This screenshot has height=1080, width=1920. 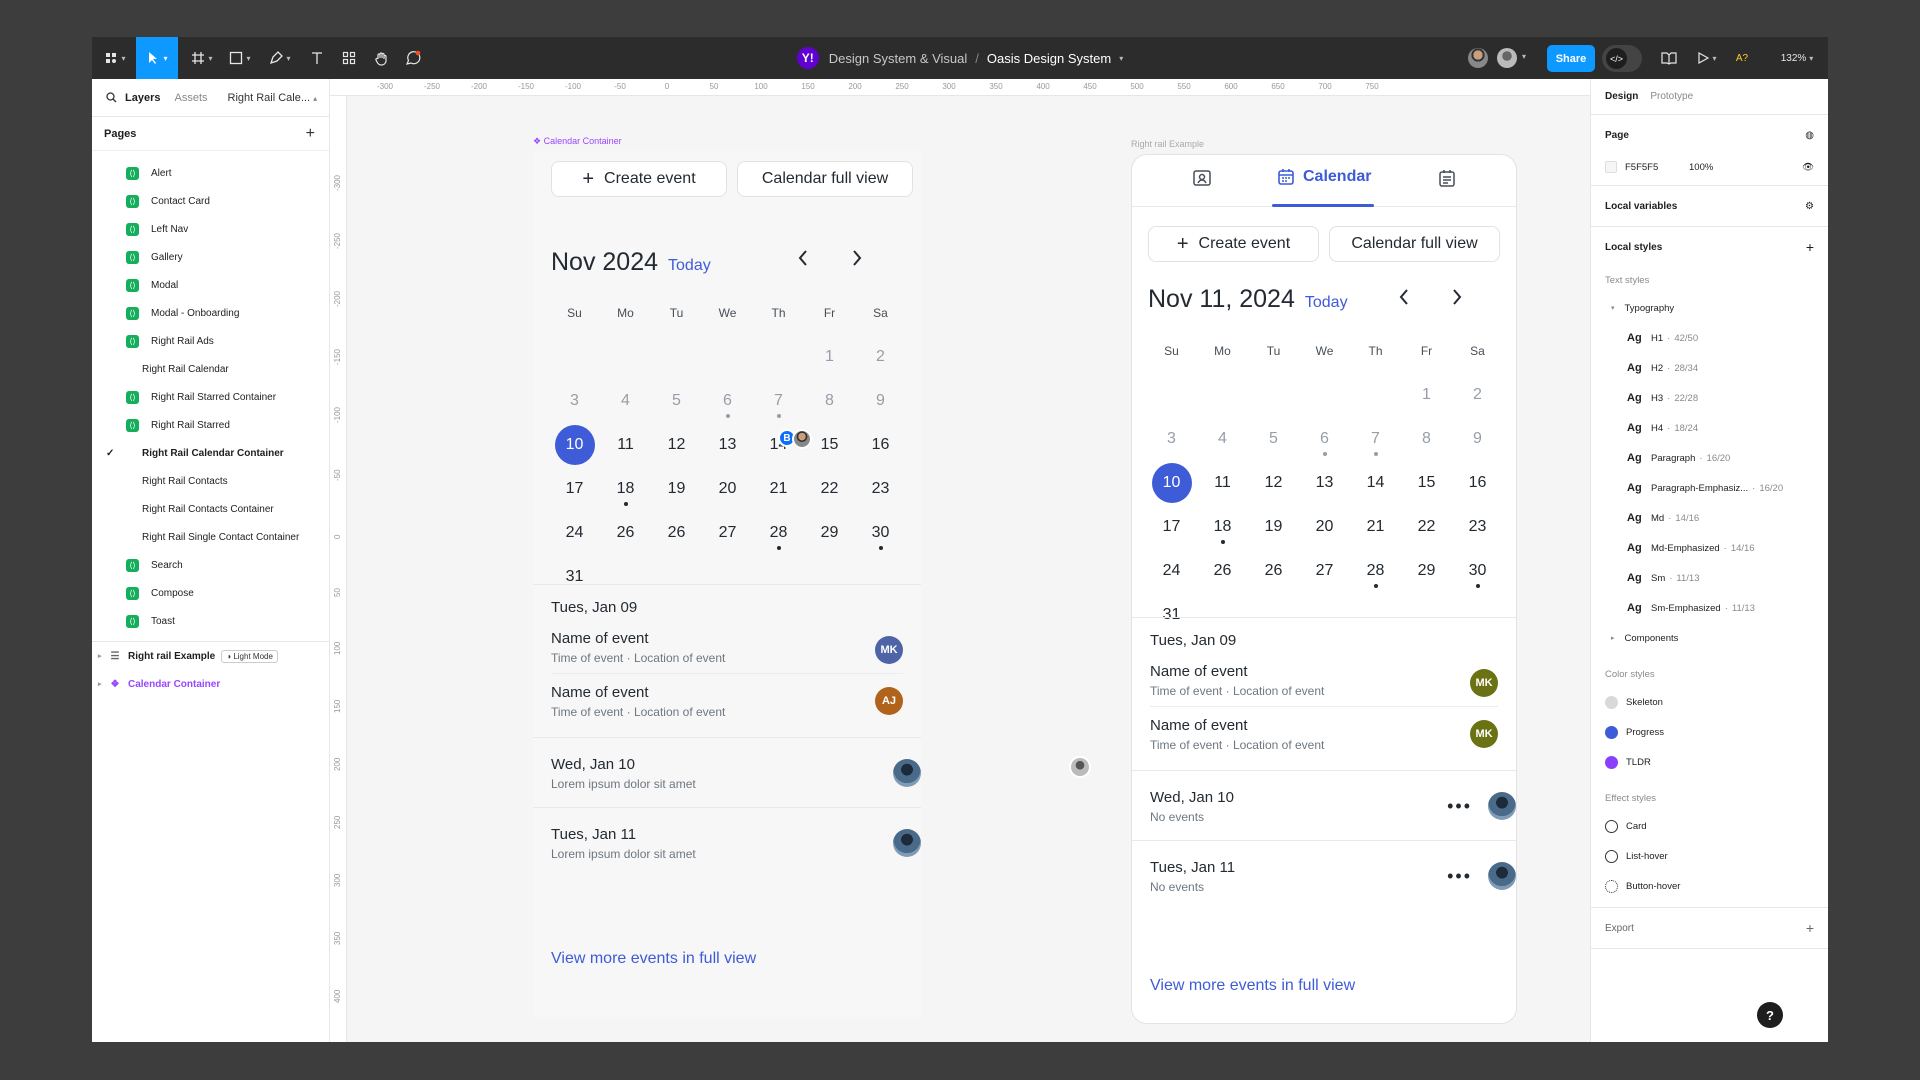 What do you see at coordinates (880, 401) in the screenshot?
I see `day-cell: 9` at bounding box center [880, 401].